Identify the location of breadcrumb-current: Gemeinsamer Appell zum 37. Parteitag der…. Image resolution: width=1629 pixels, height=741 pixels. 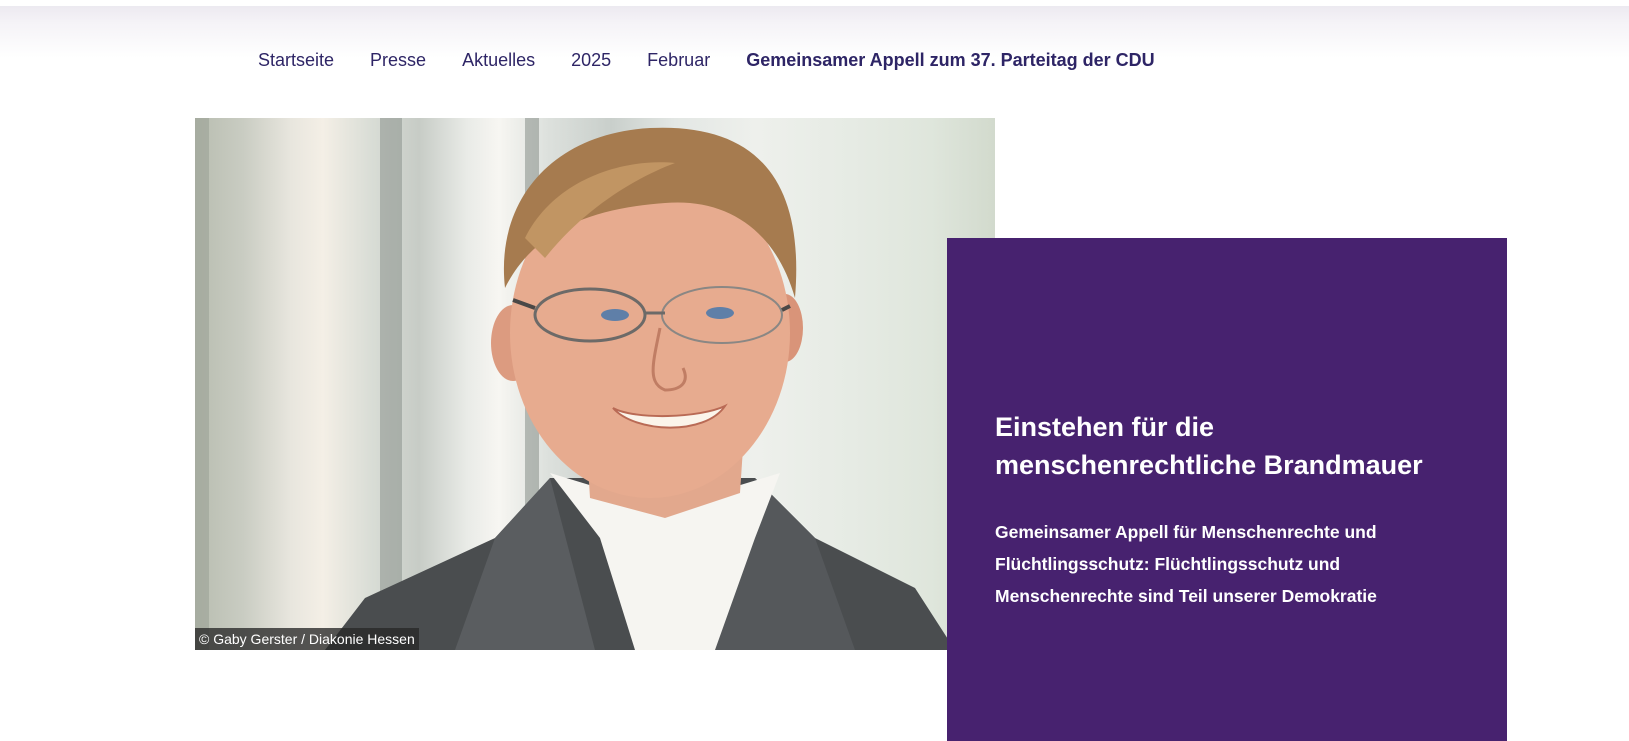
(950, 60).